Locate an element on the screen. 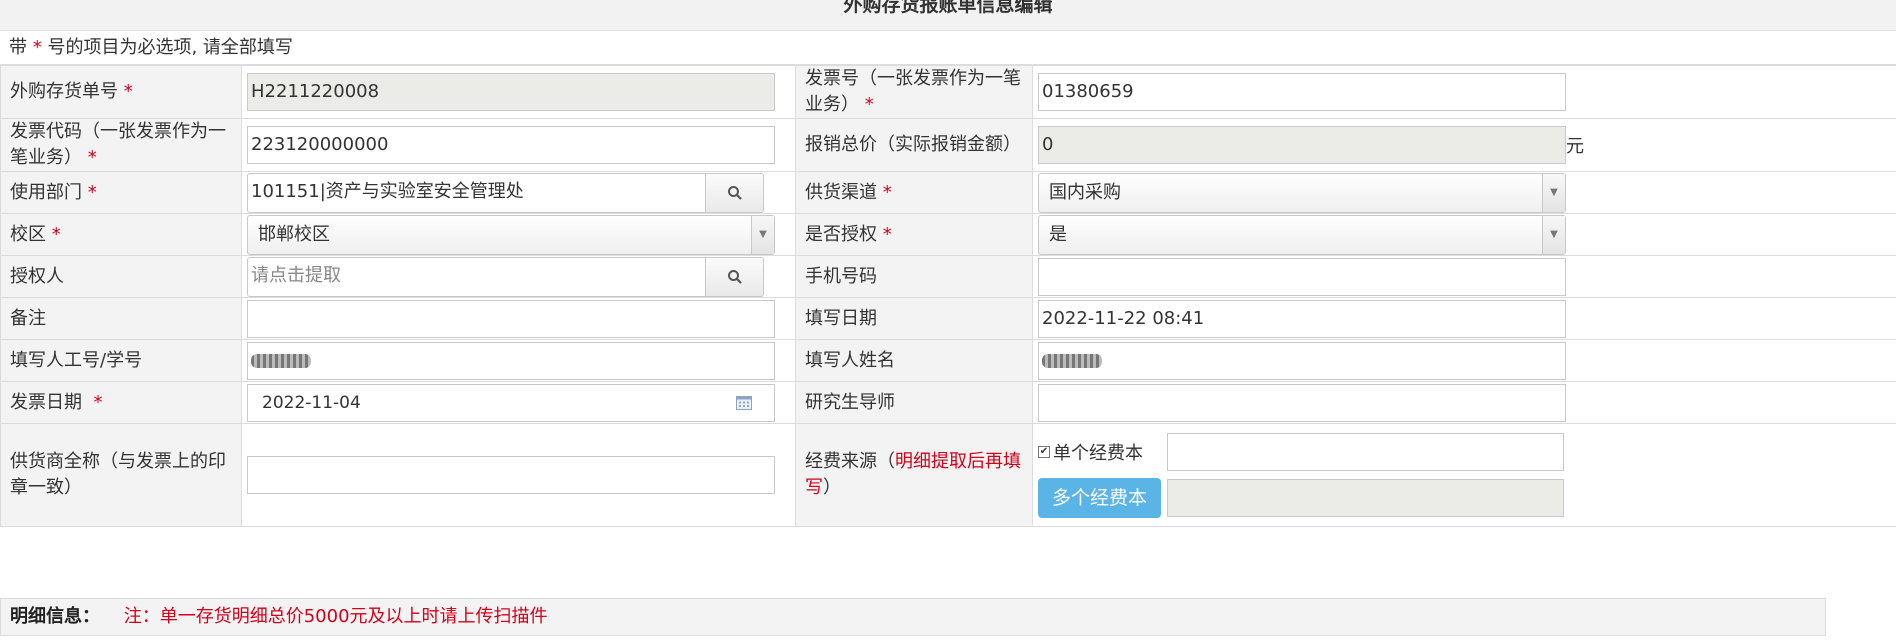 Image resolution: width=1896 pixels, height=641 pixels. order-no-label: 外购存货单号 * is located at coordinates (121, 92).